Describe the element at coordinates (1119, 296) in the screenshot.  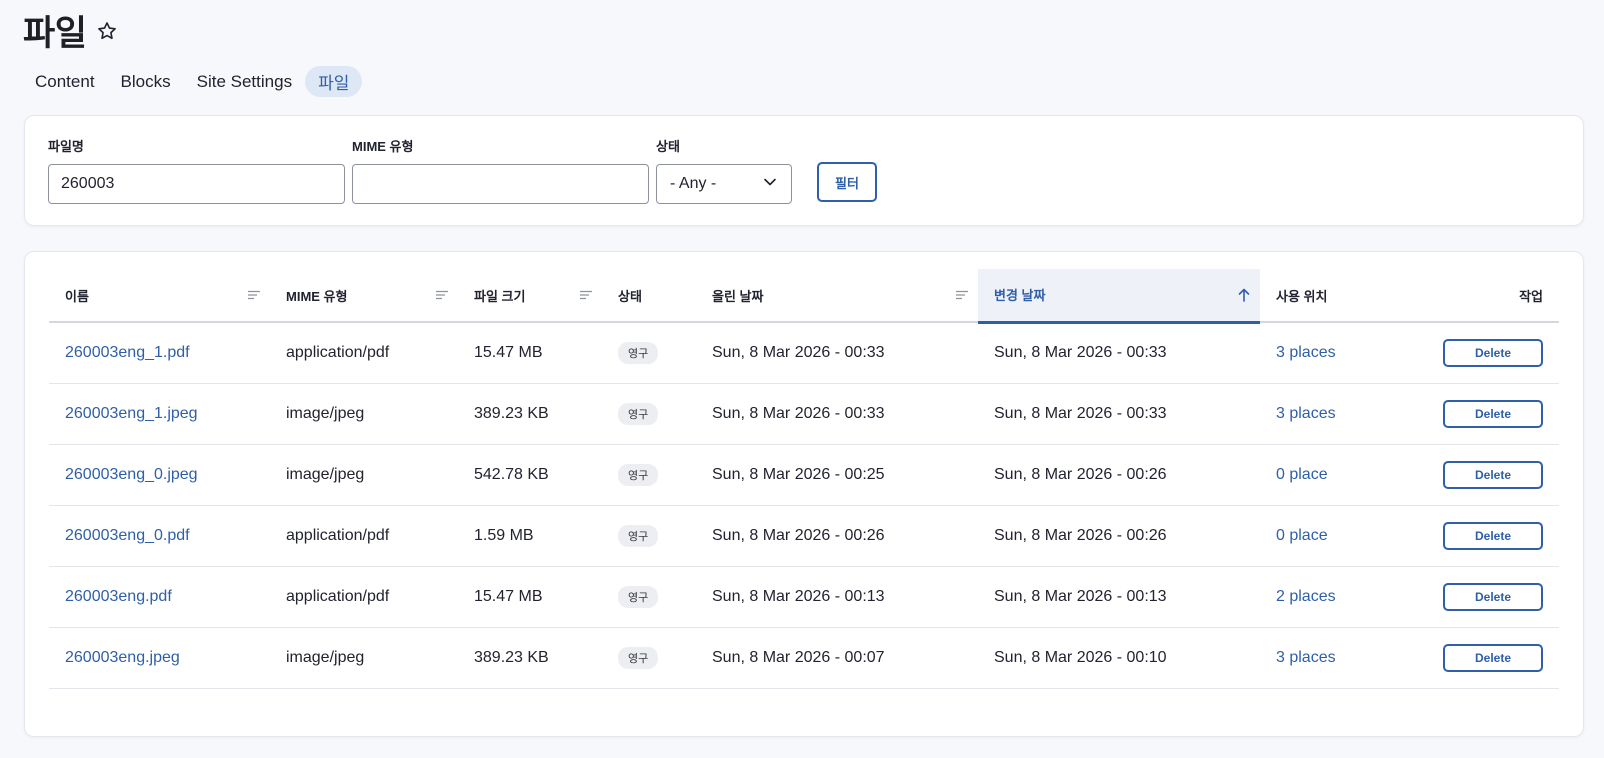
I see `column-header-changed: 변경 날짜` at that location.